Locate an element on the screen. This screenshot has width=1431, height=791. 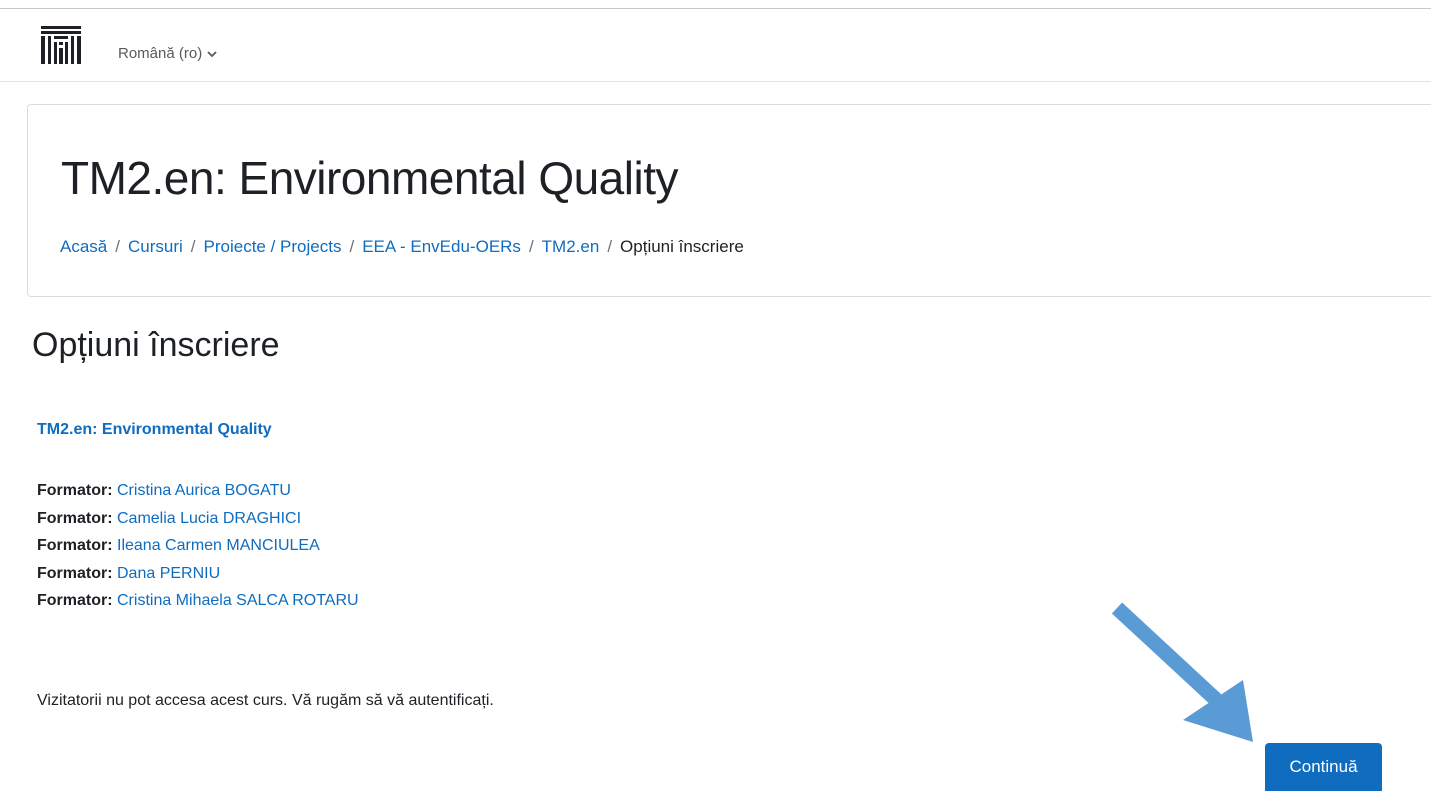
breadcrumb-item-projects: Proiecte / Projects is located at coordinates (273, 247).